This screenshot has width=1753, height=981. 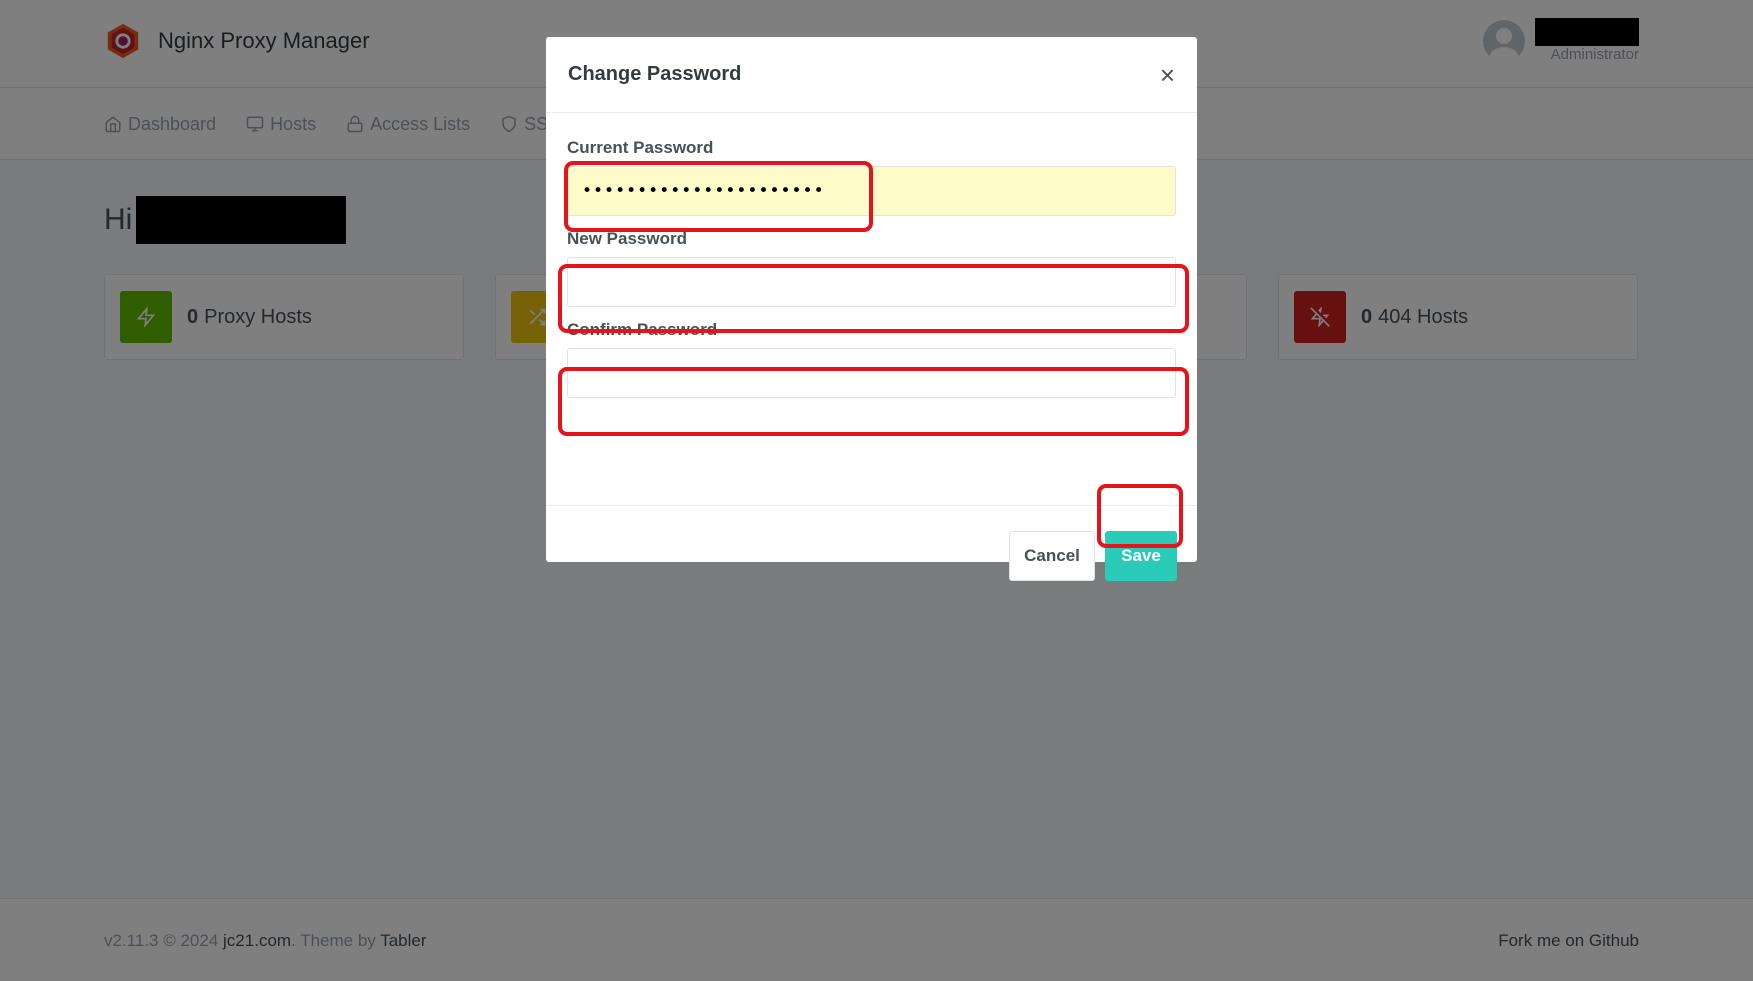 What do you see at coordinates (640, 147) in the screenshot?
I see `current-password-label: Current Password` at bounding box center [640, 147].